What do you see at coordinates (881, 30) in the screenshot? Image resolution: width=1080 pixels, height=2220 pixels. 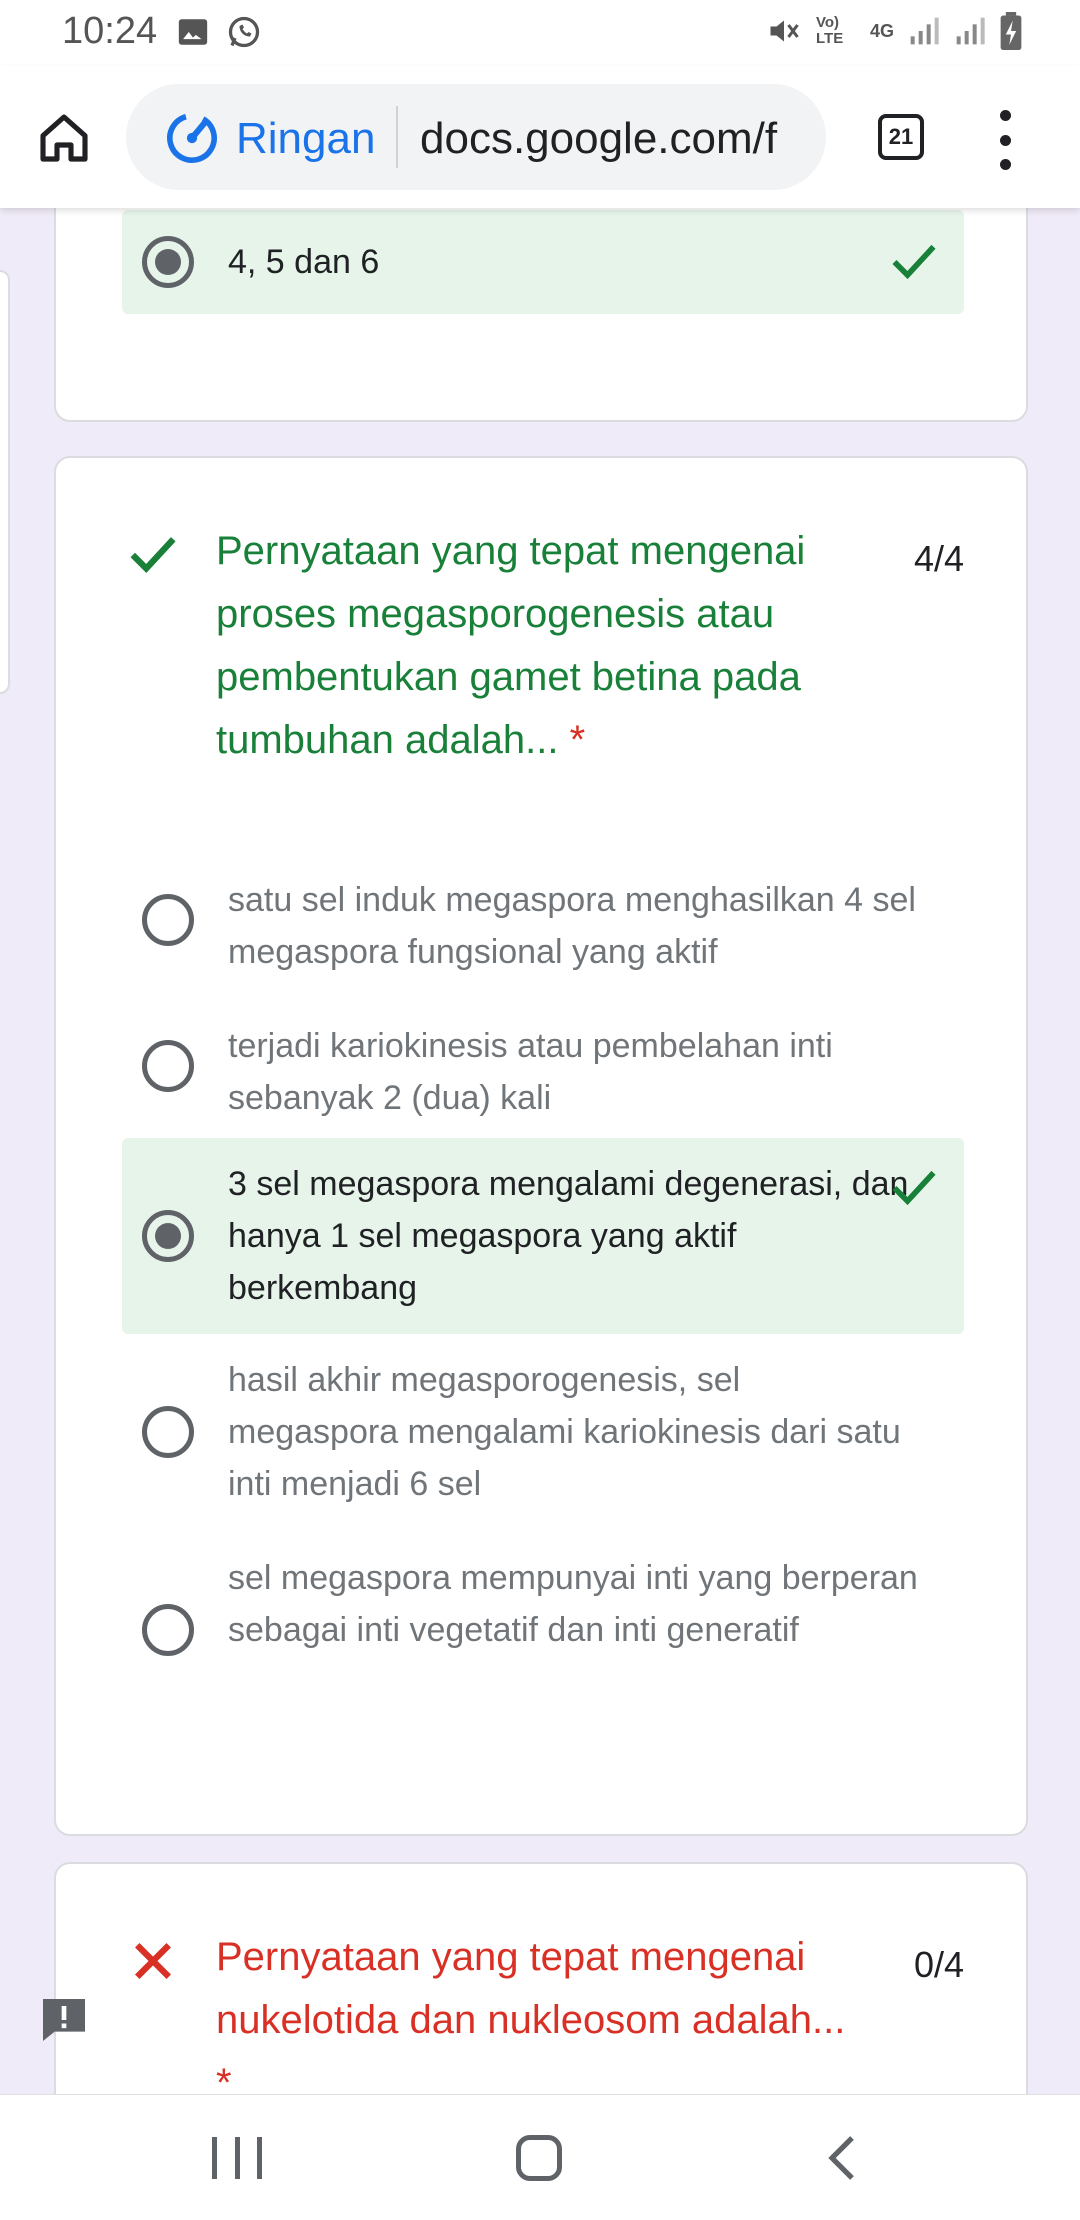 I see `network-4g-icon: 4G` at bounding box center [881, 30].